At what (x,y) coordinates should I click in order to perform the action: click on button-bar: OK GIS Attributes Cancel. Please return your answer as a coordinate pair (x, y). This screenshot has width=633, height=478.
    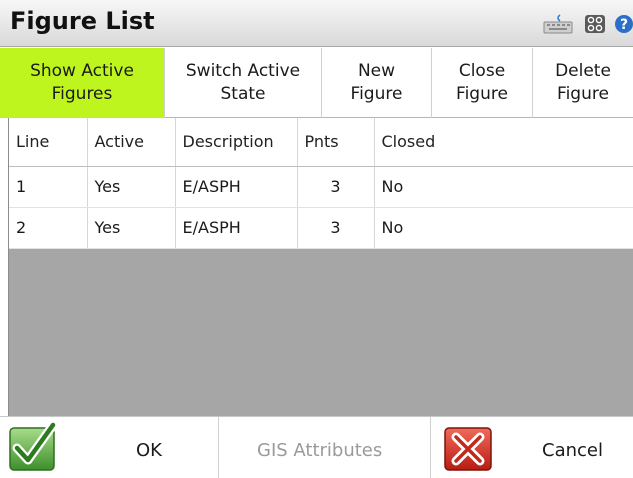
    Looking at the image, I should click on (316, 447).